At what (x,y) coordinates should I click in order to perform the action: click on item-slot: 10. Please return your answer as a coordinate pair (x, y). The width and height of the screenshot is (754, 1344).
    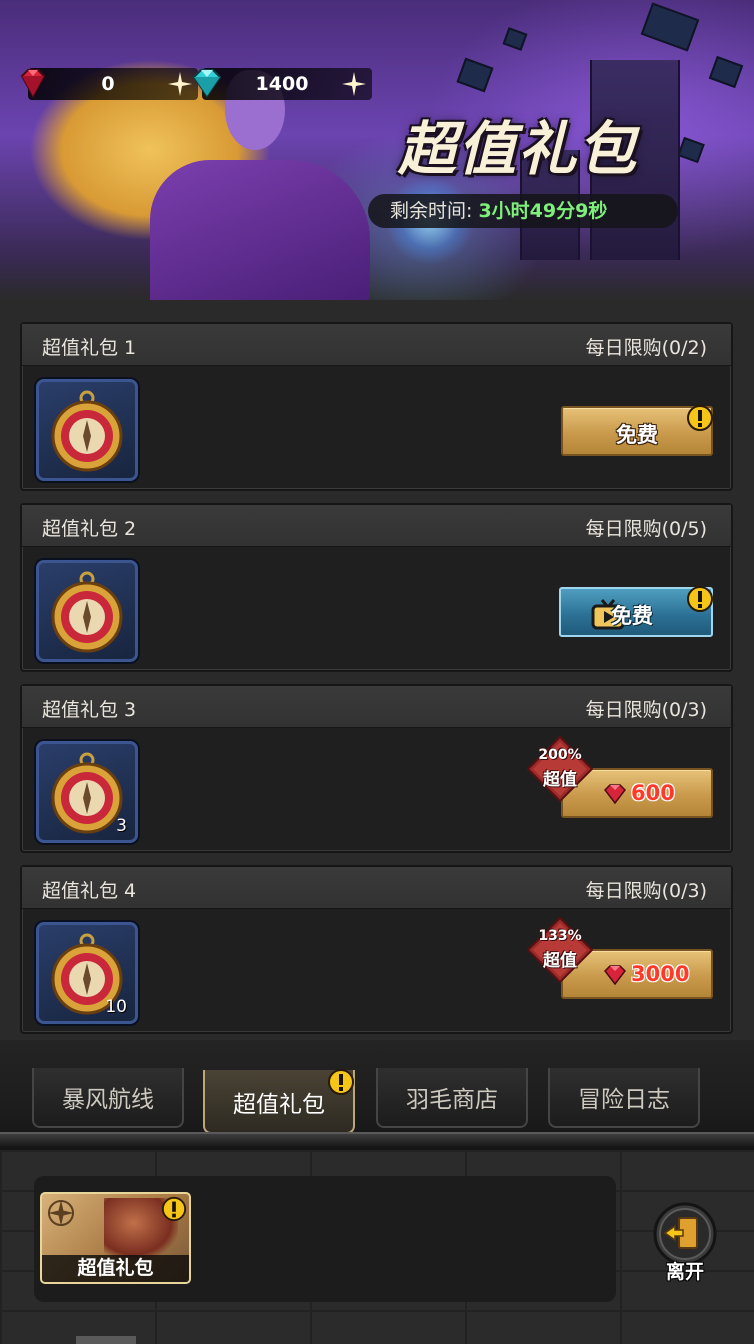
    Looking at the image, I should click on (87, 973).